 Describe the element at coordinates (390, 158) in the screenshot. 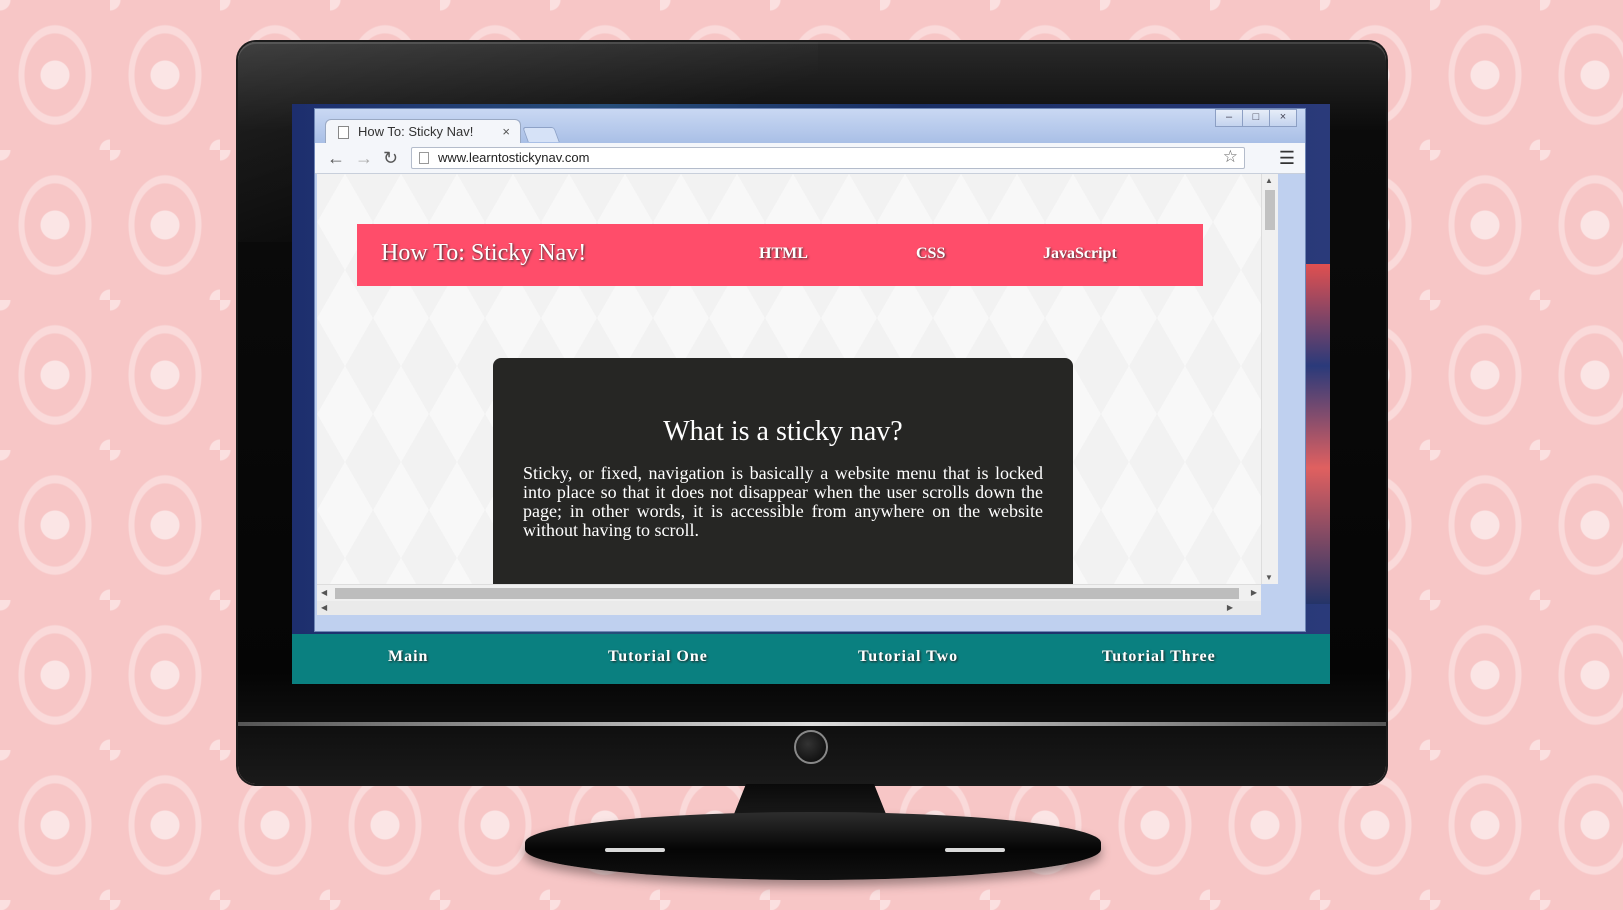

I see `reload-icon: ↻` at that location.